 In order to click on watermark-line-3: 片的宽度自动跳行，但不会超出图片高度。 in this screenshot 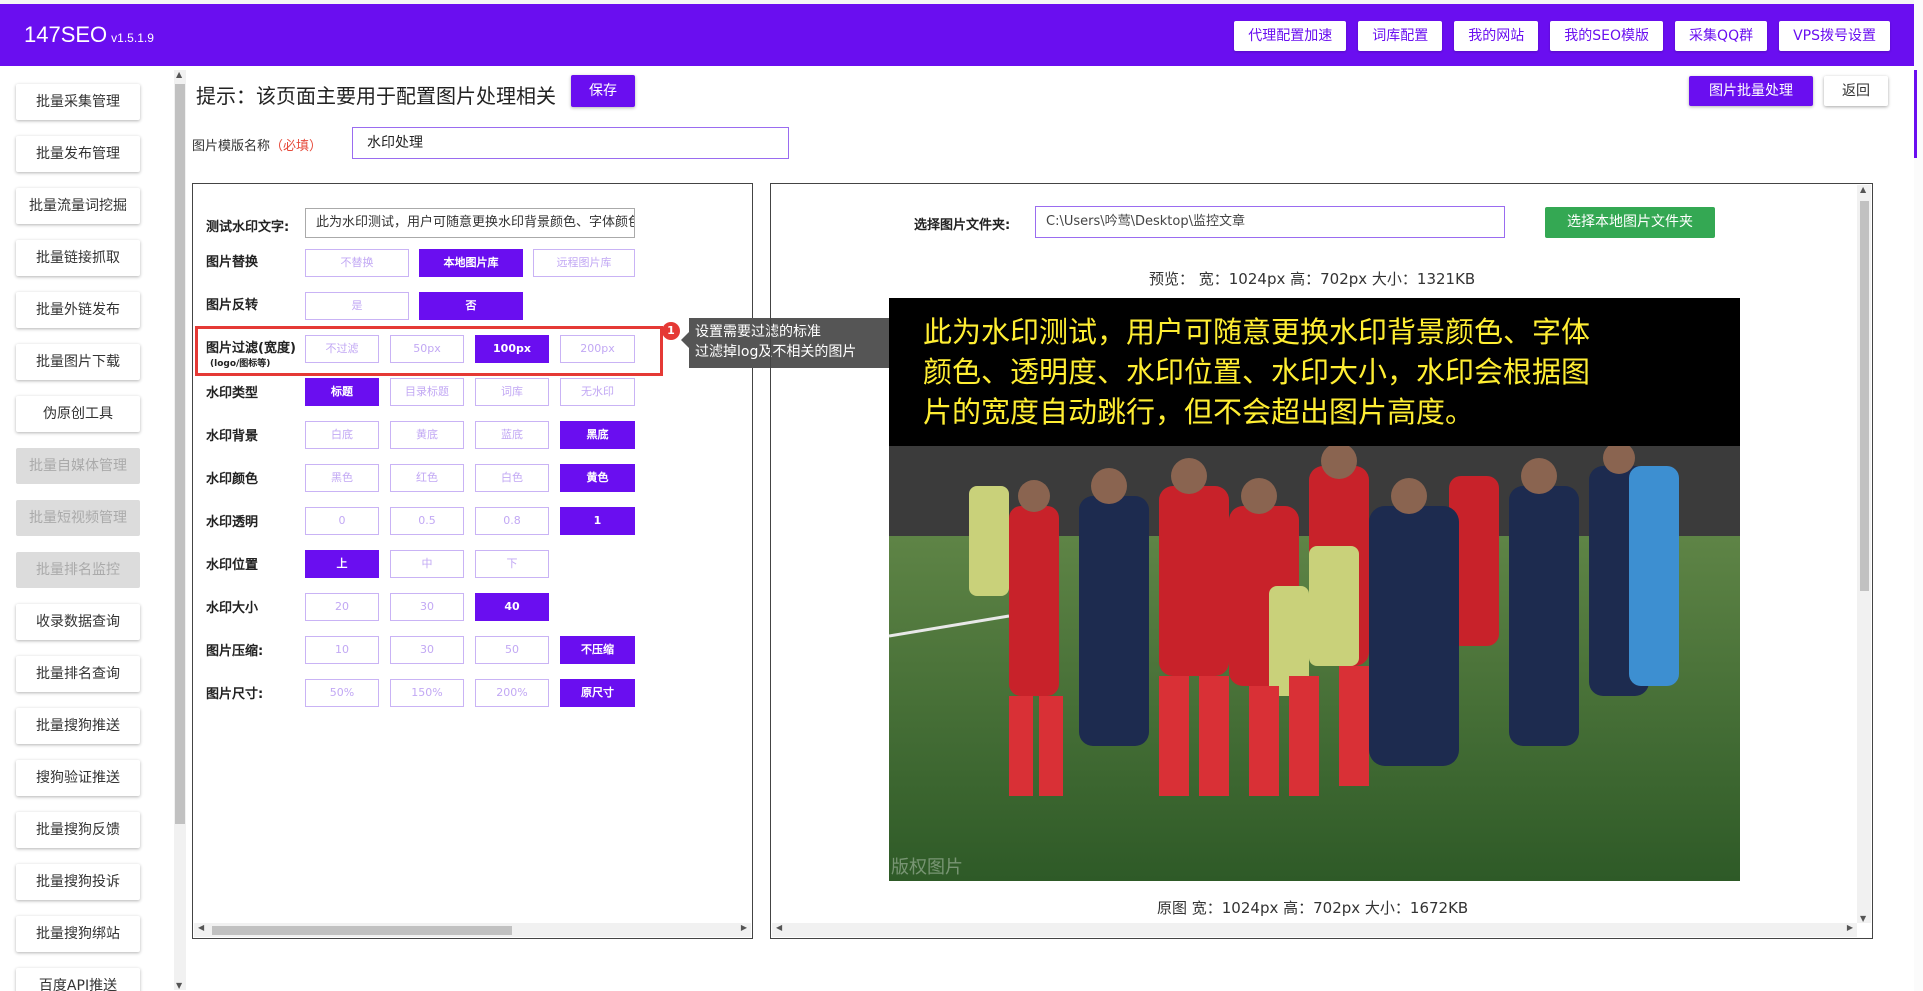, I will do `click(1199, 412)`.